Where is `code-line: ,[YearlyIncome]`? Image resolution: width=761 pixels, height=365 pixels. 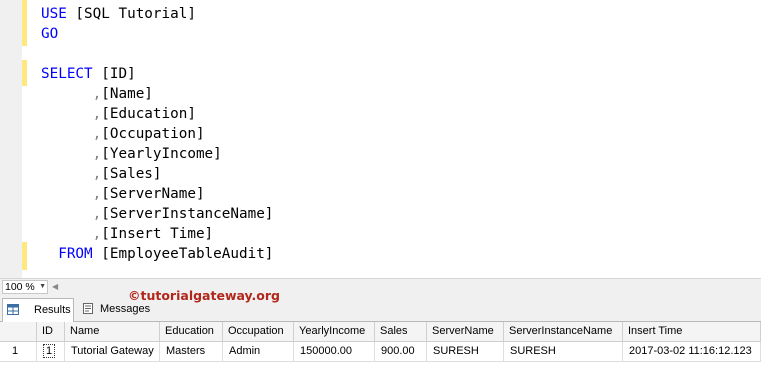
code-line: ,[YearlyIncome] is located at coordinates (157, 154).